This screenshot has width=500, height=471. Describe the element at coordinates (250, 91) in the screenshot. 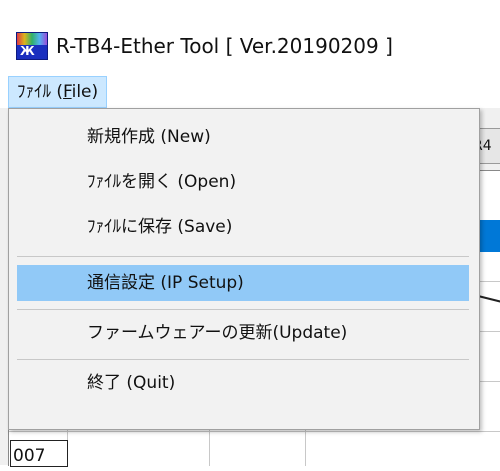

I see `menu-bar: ﾌｧｲﾙ (File)` at that location.